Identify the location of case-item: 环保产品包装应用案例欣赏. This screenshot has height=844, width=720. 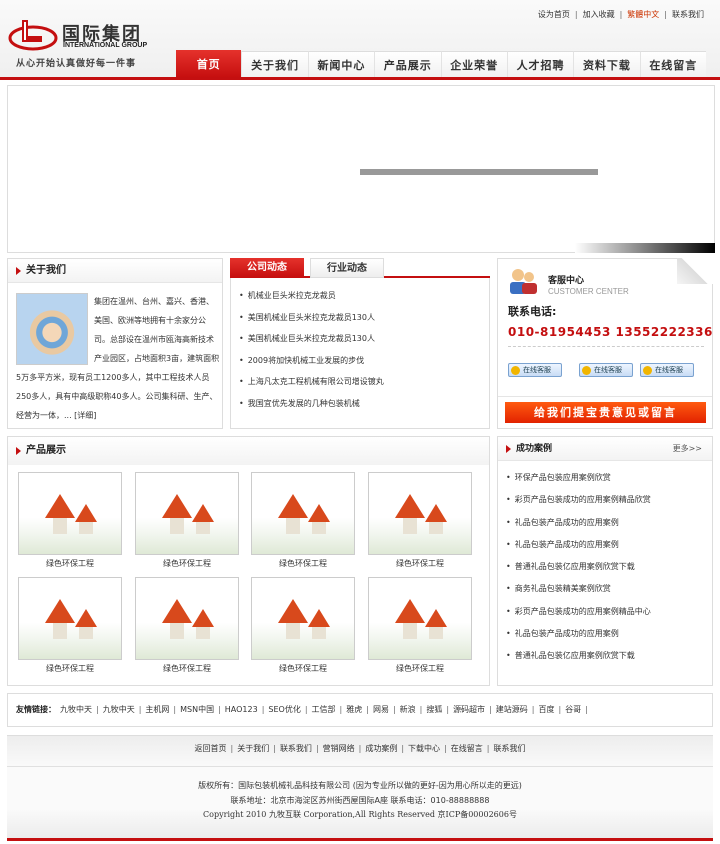
(578, 483).